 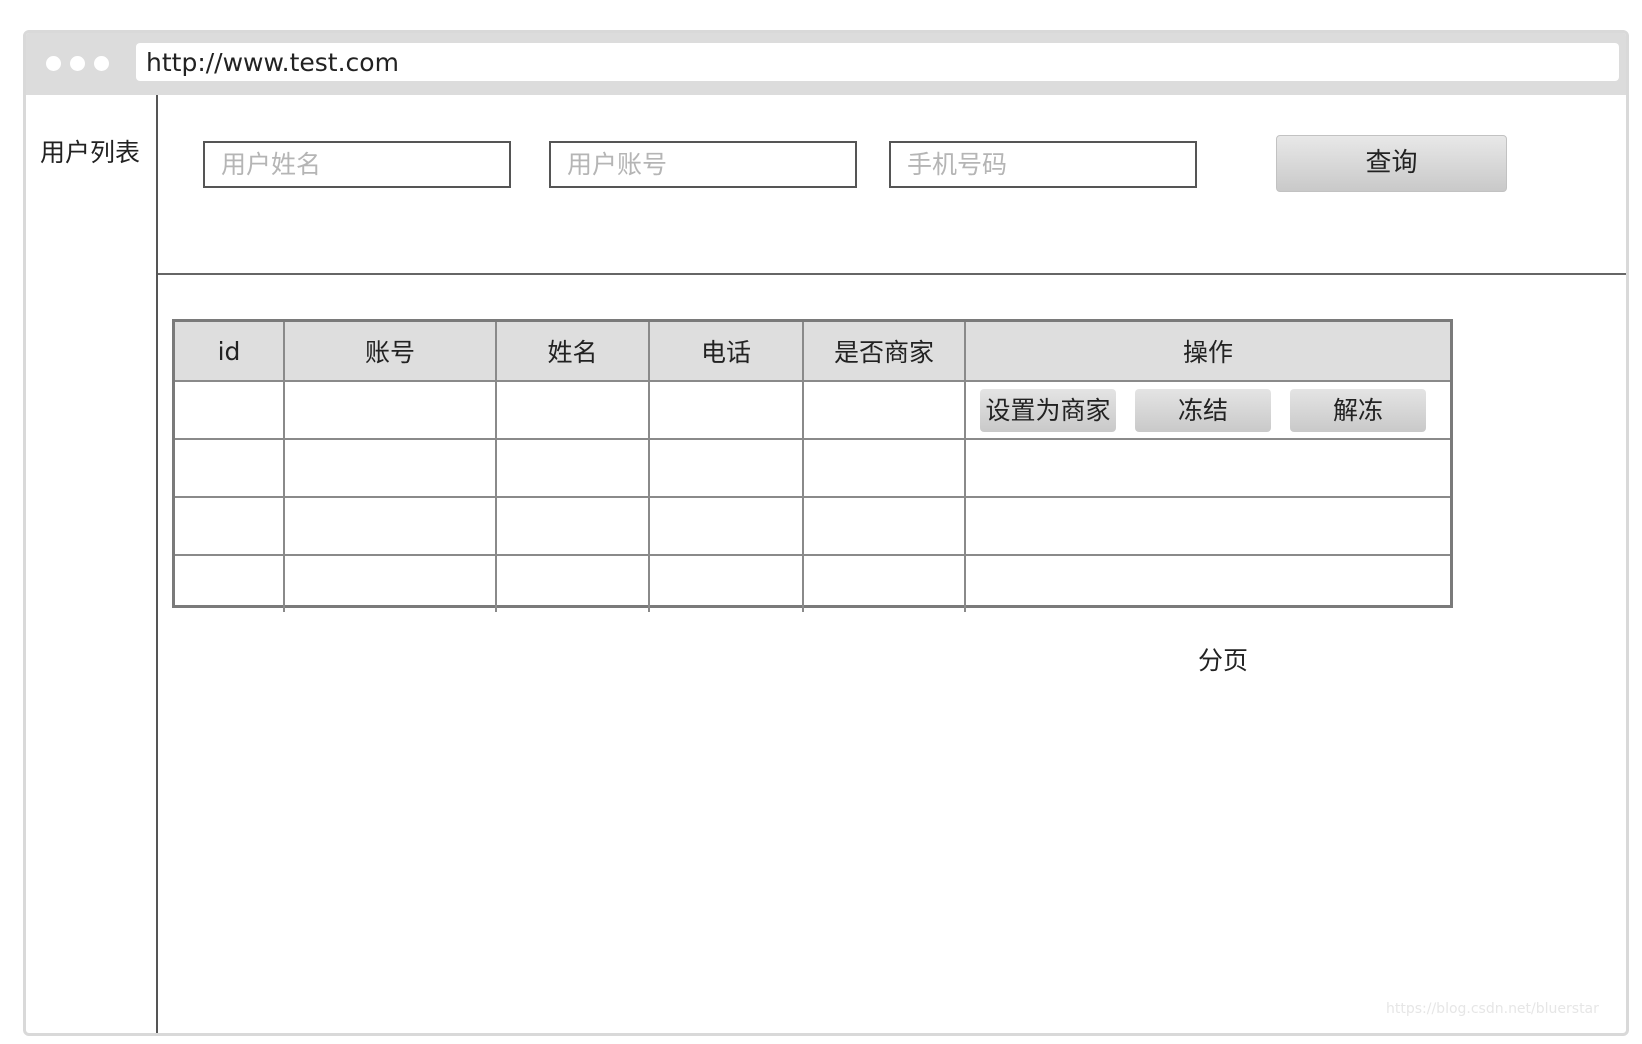 I want to click on maximize-dot-icon, so click(x=101, y=63).